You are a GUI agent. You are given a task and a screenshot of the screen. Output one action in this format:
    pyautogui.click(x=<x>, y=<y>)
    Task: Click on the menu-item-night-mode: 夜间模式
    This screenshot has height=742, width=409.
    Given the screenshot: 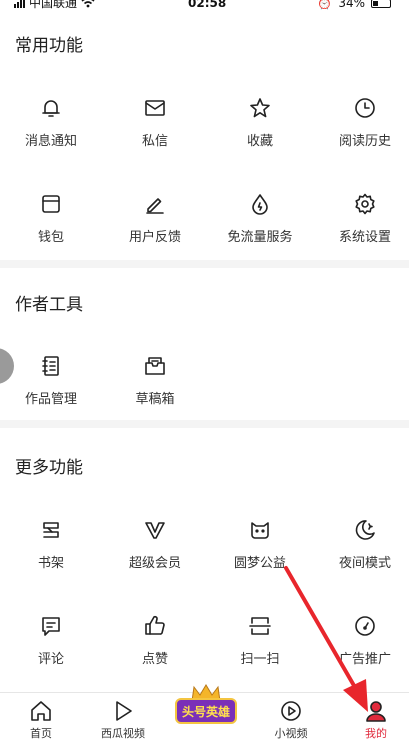 What is the action you would take?
    pyautogui.click(x=361, y=553)
    